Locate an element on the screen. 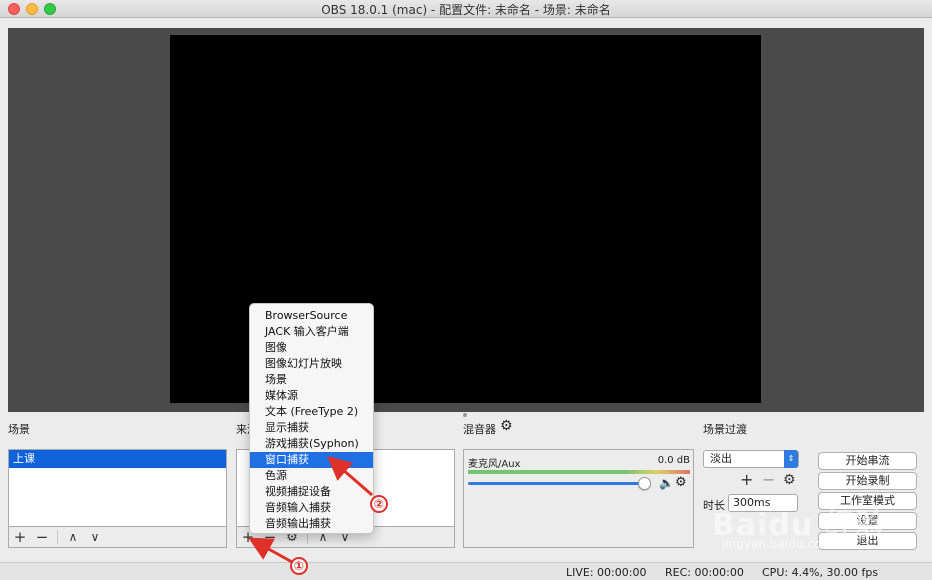 Image resolution: width=932 pixels, height=580 pixels. start-record-button: 开始录制 is located at coordinates (867, 481).